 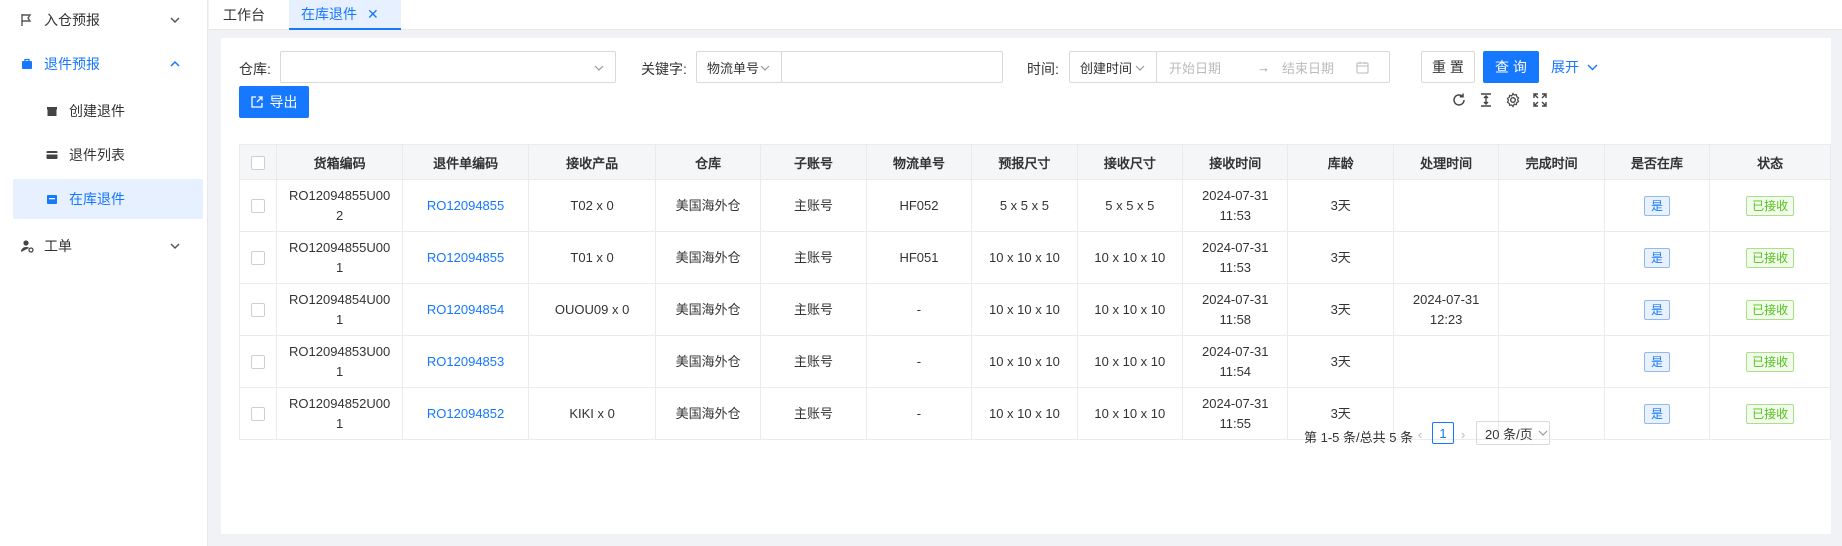 I want to click on return-code-link: RO12094854, so click(x=465, y=309).